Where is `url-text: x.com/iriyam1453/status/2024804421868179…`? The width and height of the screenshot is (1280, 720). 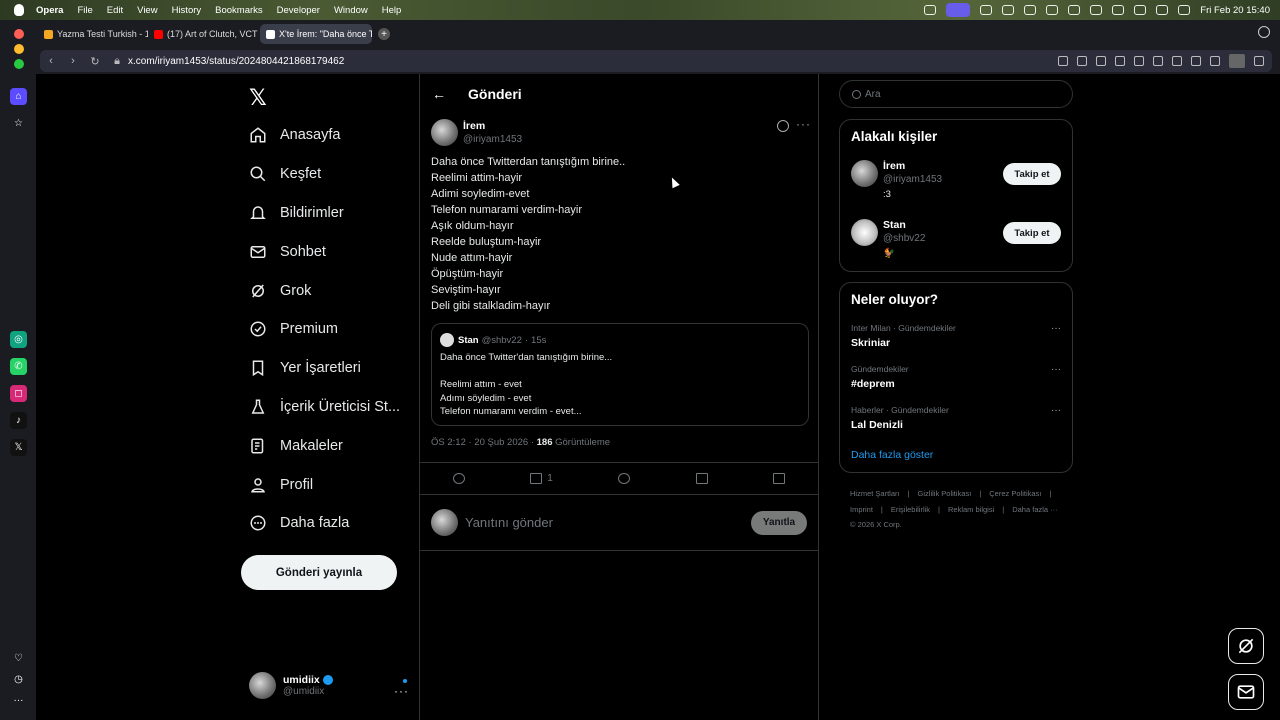 url-text: x.com/iriyam1453/status/2024804421868179… is located at coordinates (236, 61).